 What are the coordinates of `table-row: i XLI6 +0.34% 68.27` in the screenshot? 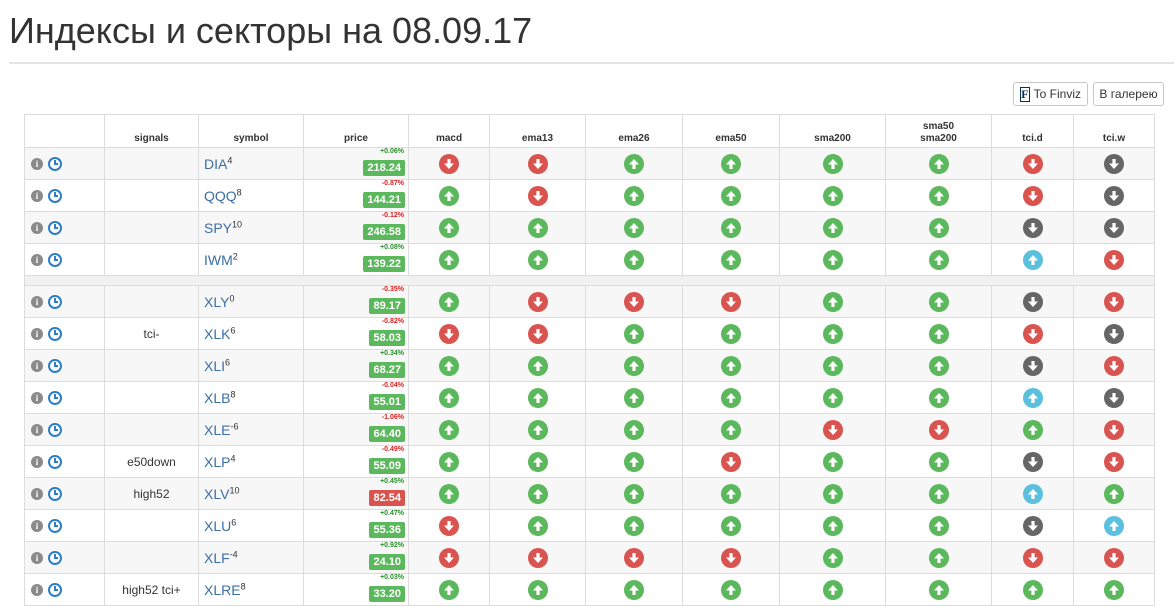 It's located at (589, 365).